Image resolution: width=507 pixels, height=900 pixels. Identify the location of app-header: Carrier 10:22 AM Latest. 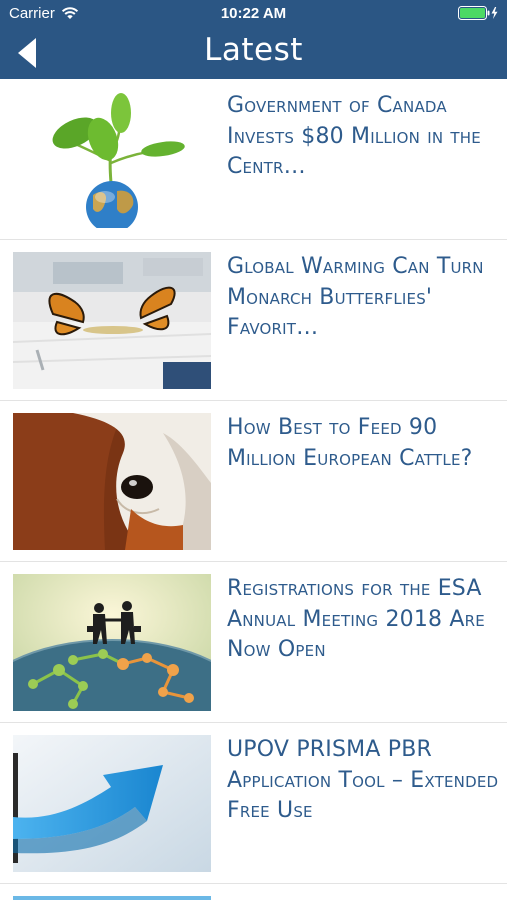
(253, 39).